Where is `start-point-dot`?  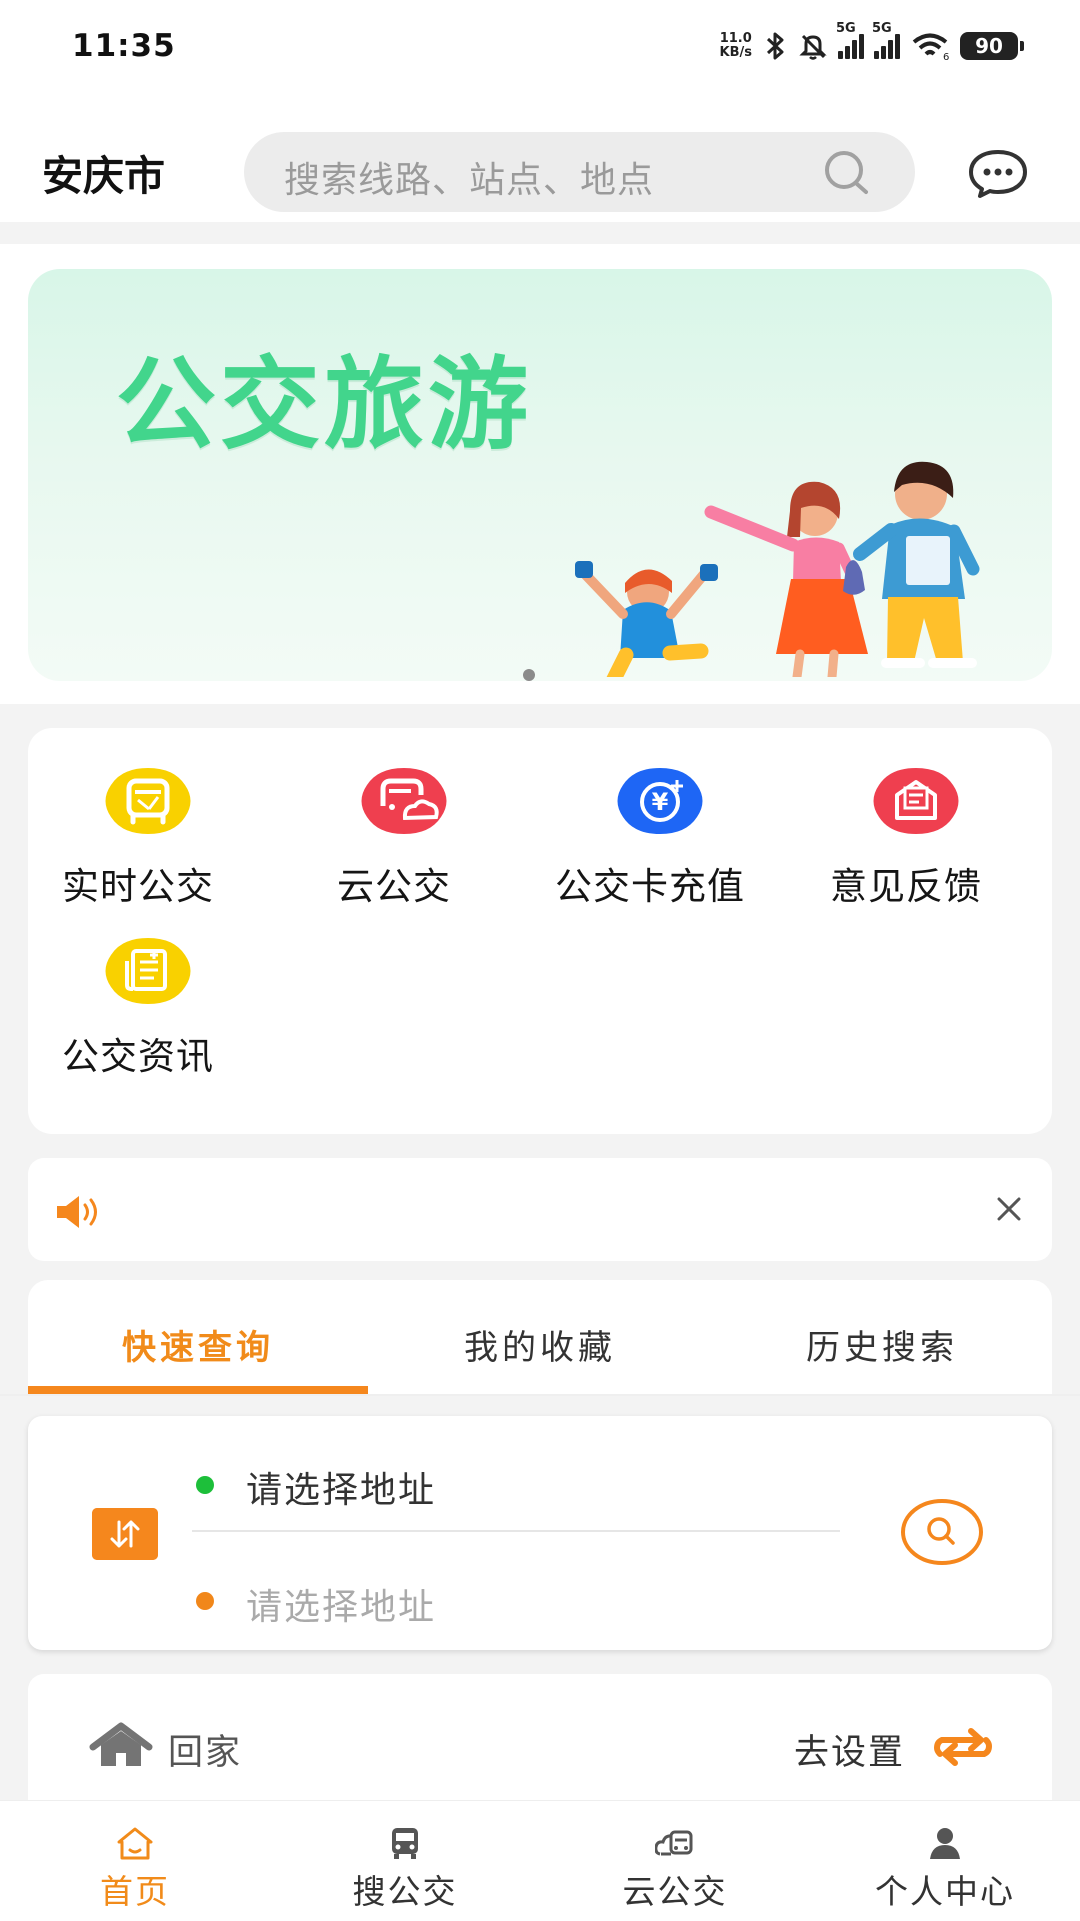
start-point-dot is located at coordinates (205, 1485).